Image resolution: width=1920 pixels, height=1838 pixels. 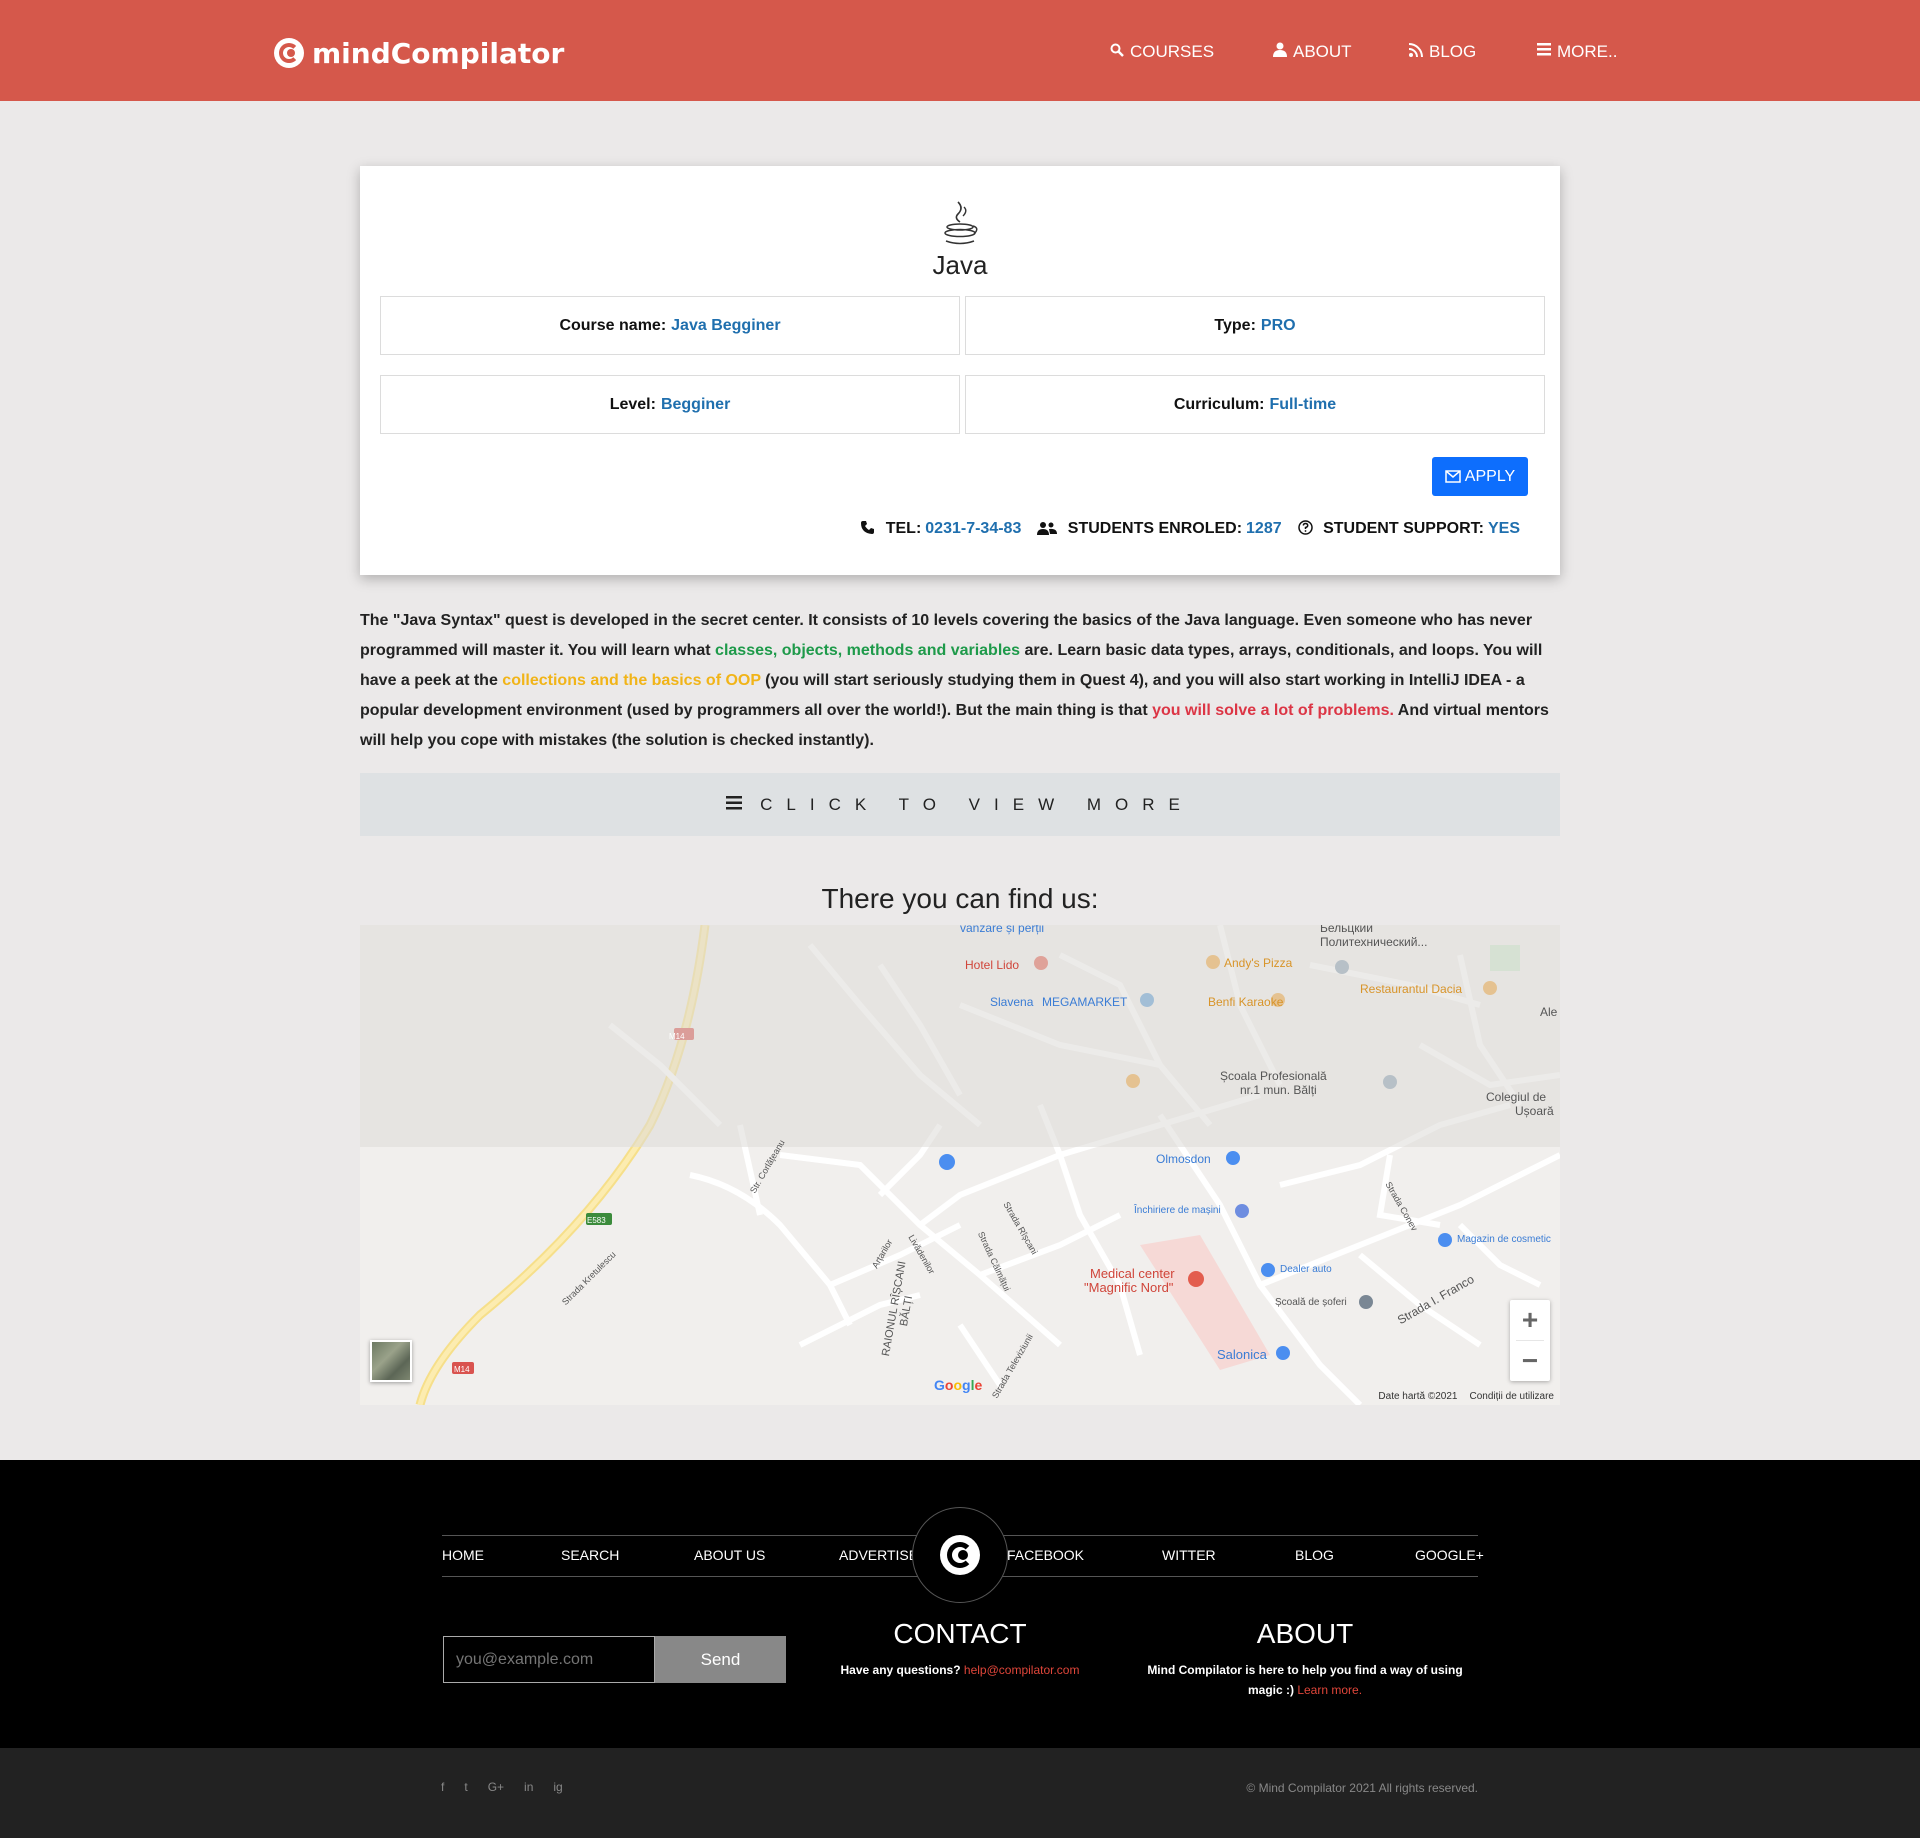 I want to click on nav-courses-label: COURSES, so click(x=1172, y=51).